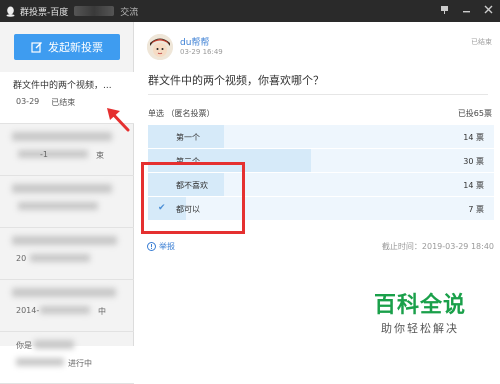 This screenshot has height=384, width=500. What do you see at coordinates (420, 328) in the screenshot?
I see `watermark-subtitle: 助你轻松解决` at bounding box center [420, 328].